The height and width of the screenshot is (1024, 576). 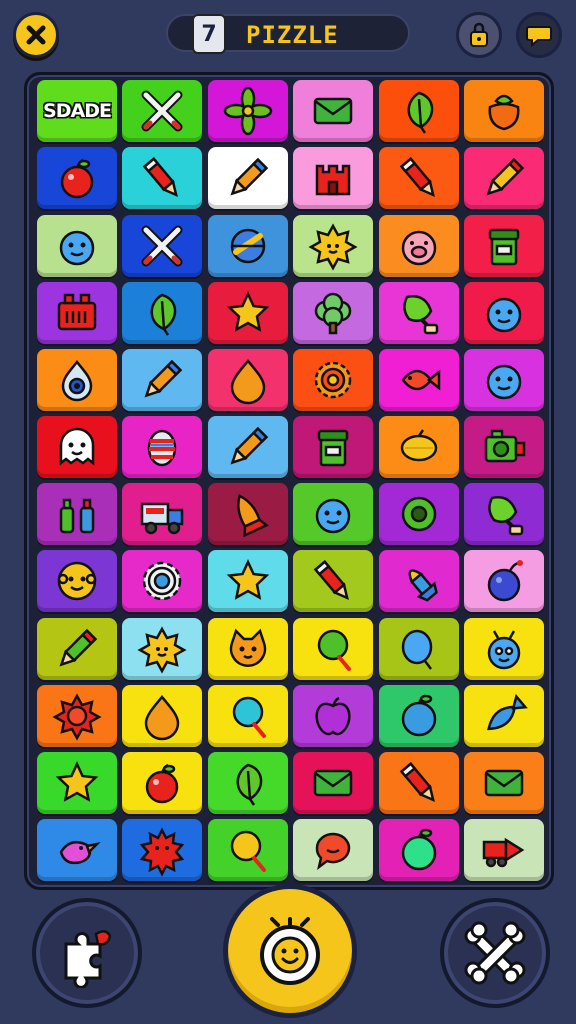 I want to click on tile-blue-drop, so click(x=419, y=649).